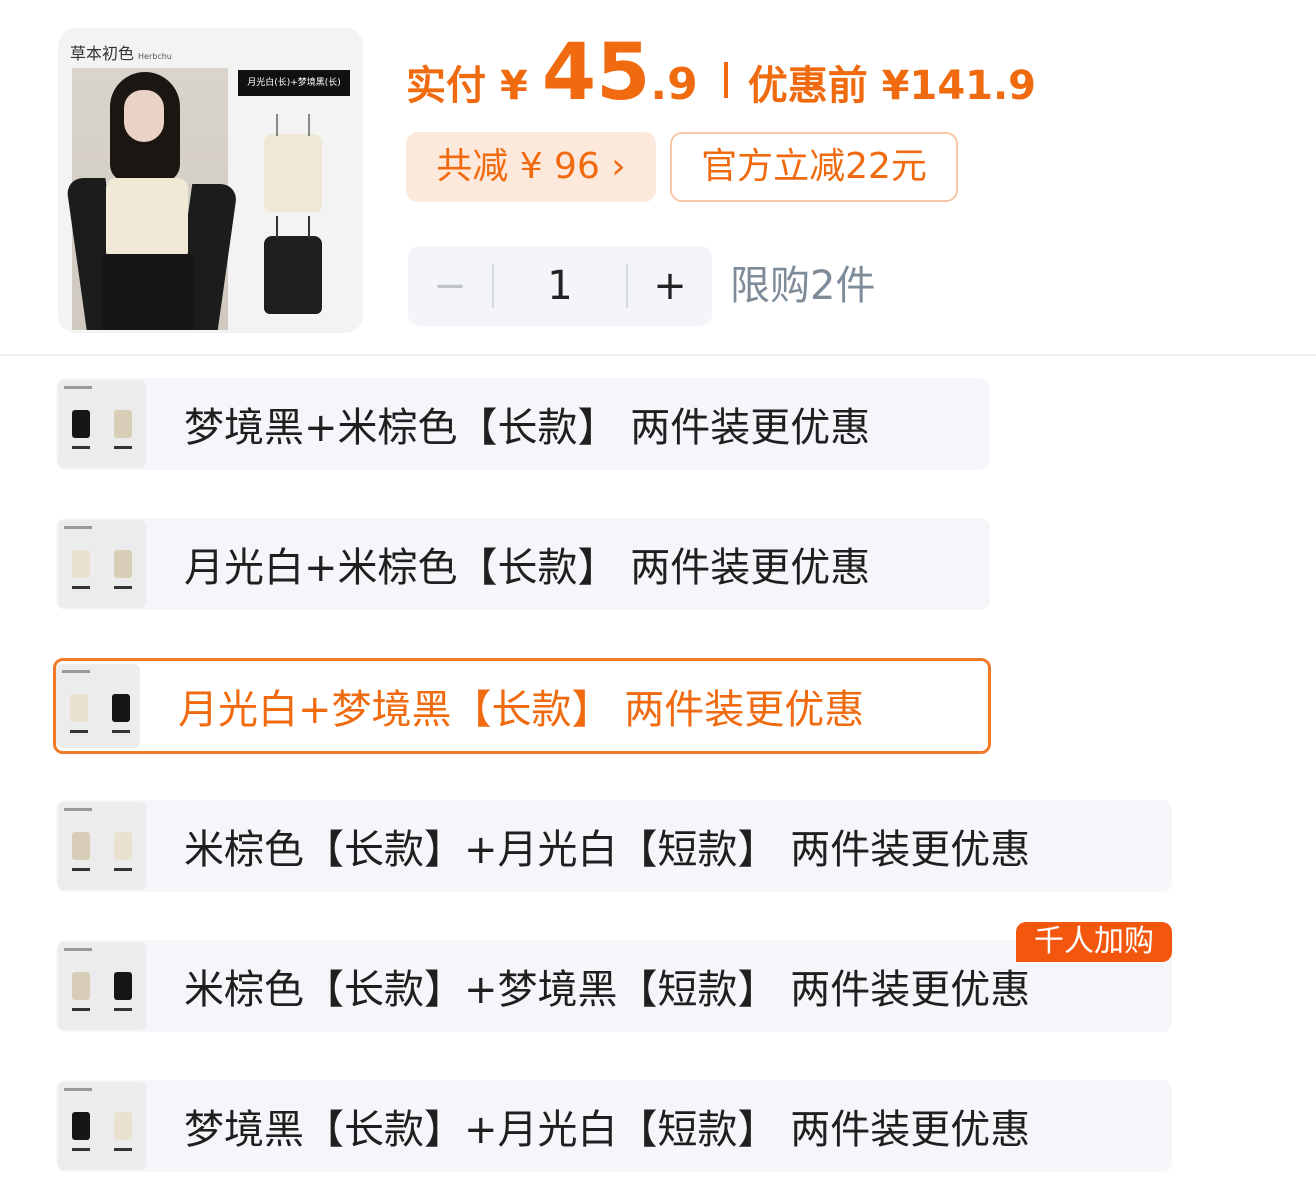 This screenshot has height=1196, width=1316. Describe the element at coordinates (152, 199) in the screenshot. I see `model-photo` at that location.